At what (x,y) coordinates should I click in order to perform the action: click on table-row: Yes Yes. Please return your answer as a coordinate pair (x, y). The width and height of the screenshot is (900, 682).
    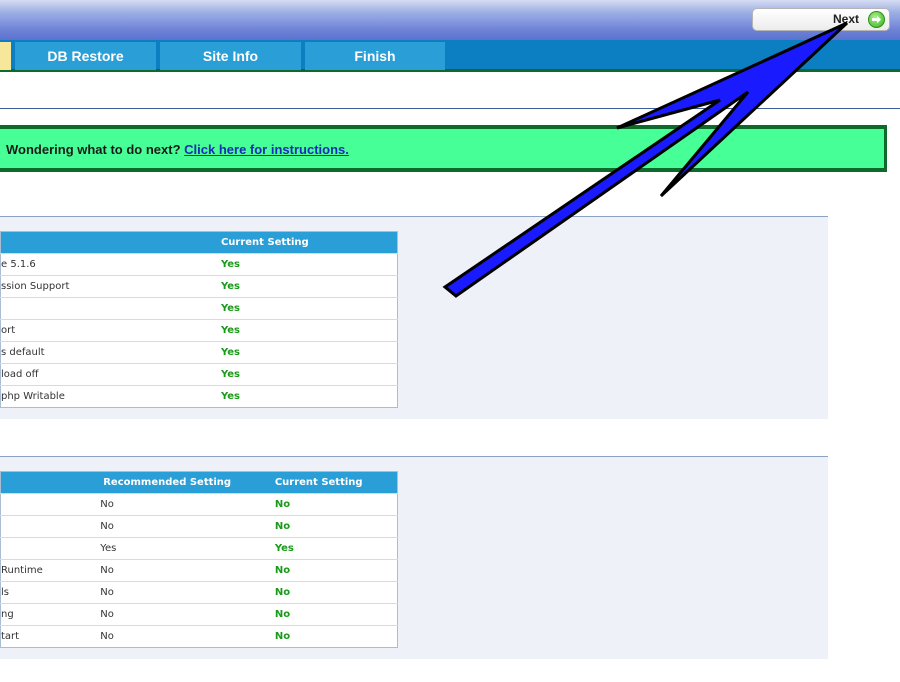
    Looking at the image, I should click on (199, 548).